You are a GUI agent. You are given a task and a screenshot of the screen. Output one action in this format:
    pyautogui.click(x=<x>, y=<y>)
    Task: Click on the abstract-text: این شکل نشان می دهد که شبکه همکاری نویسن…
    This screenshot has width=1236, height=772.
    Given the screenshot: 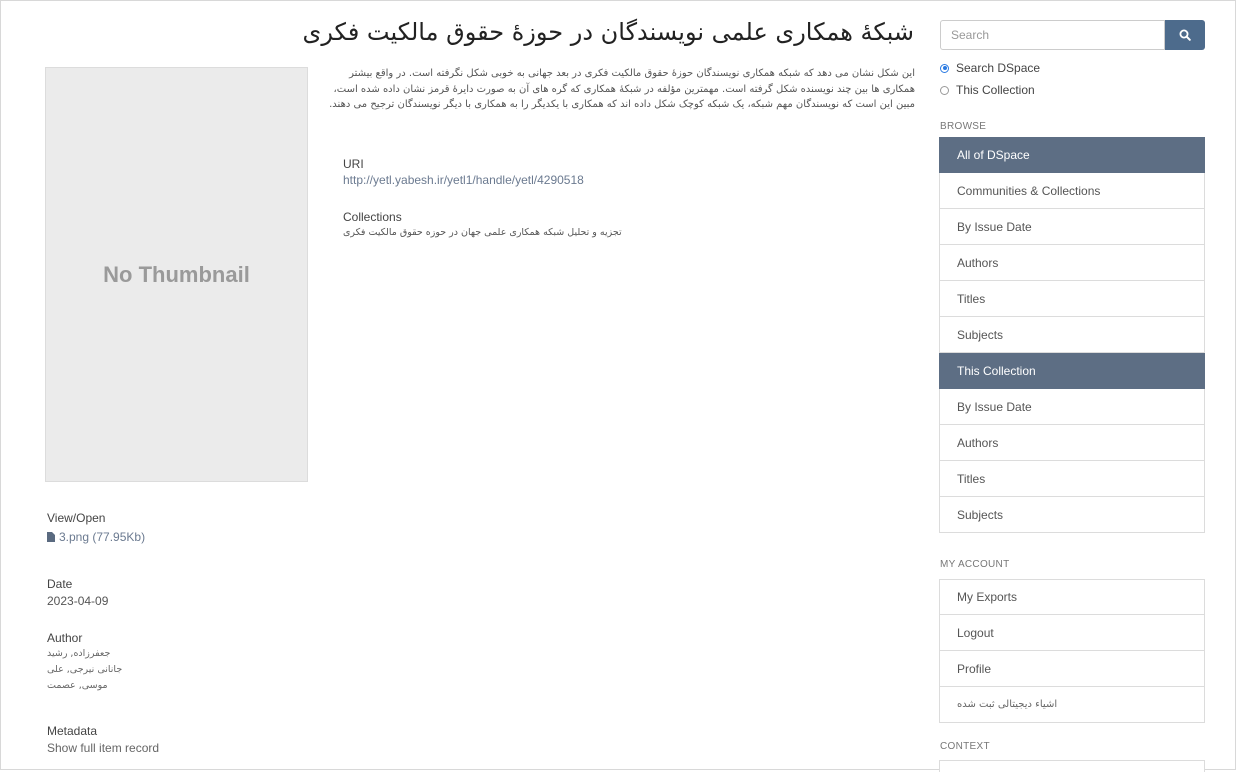 What is the action you would take?
    pyautogui.click(x=622, y=89)
    